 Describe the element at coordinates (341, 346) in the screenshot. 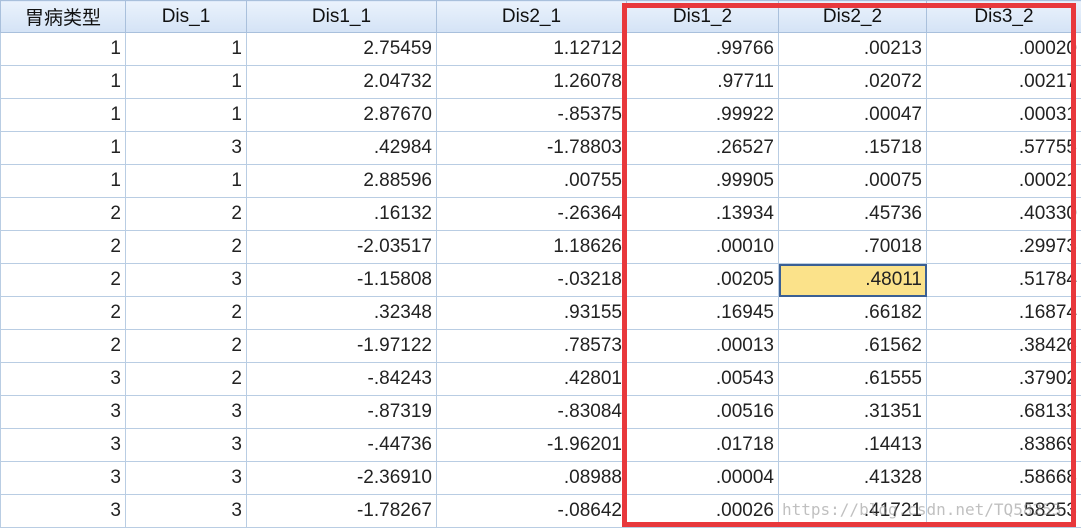

I see `table-cell: -1.97122` at that location.